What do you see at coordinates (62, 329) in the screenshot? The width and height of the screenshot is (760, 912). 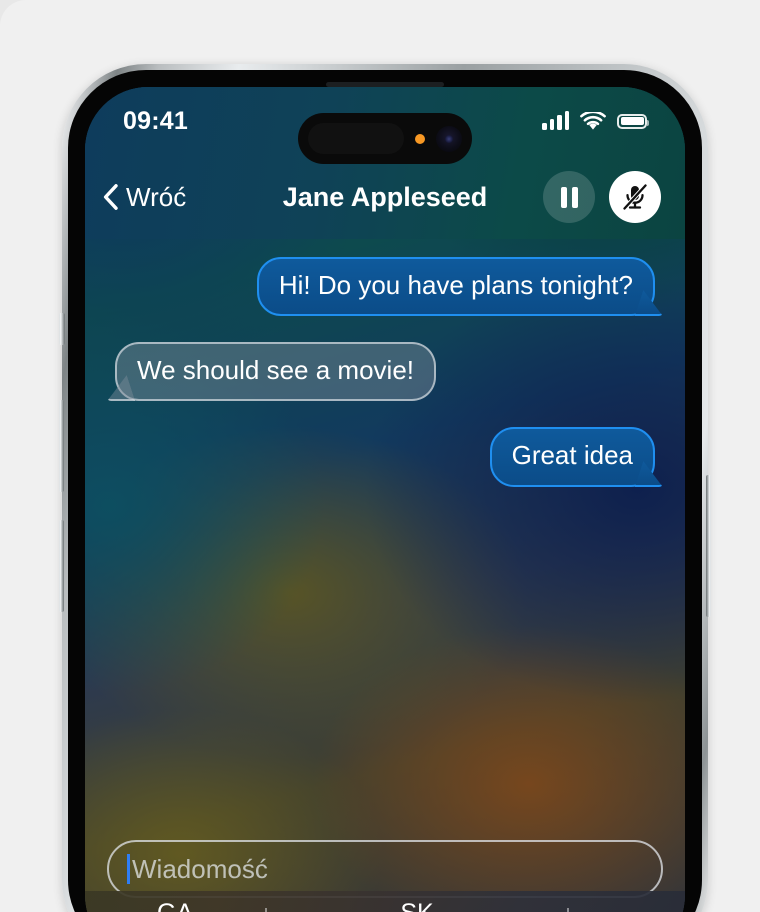 I see `action-button` at bounding box center [62, 329].